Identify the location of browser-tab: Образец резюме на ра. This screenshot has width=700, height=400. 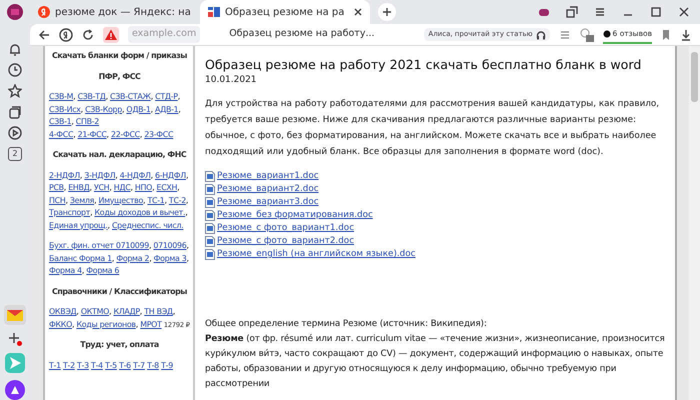
(285, 12).